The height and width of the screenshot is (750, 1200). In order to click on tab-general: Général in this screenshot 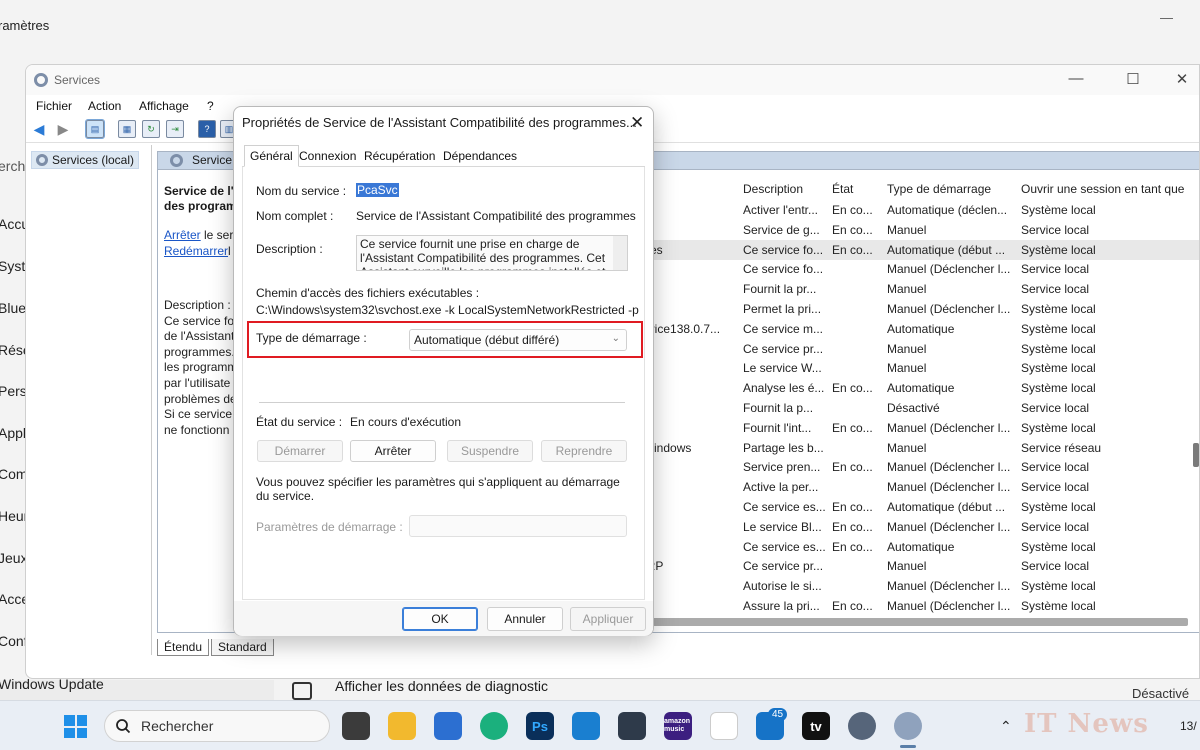, I will do `click(271, 156)`.